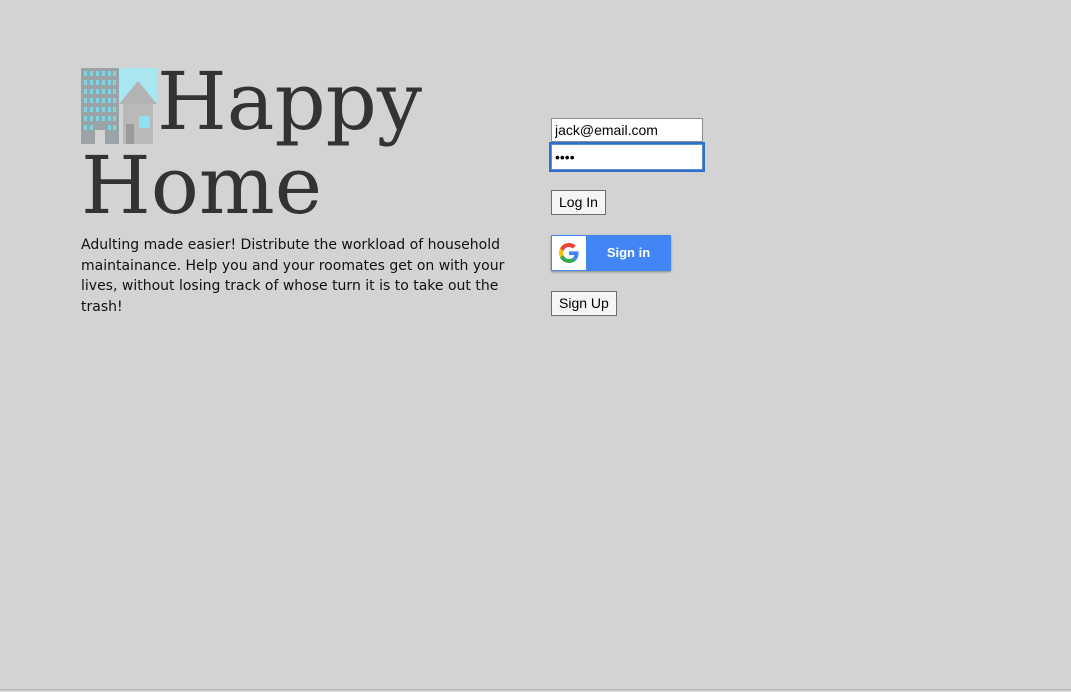 The width and height of the screenshot is (1071, 692). I want to click on google-icon-box, so click(569, 253).